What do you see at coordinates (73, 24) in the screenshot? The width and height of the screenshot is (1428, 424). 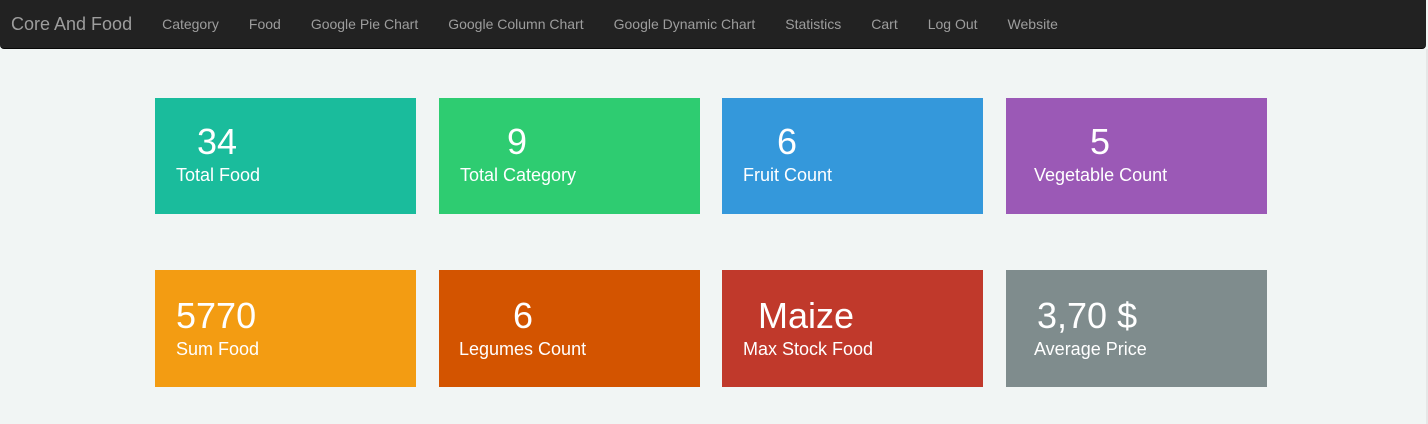 I see `brand-link: Core And Food` at bounding box center [73, 24].